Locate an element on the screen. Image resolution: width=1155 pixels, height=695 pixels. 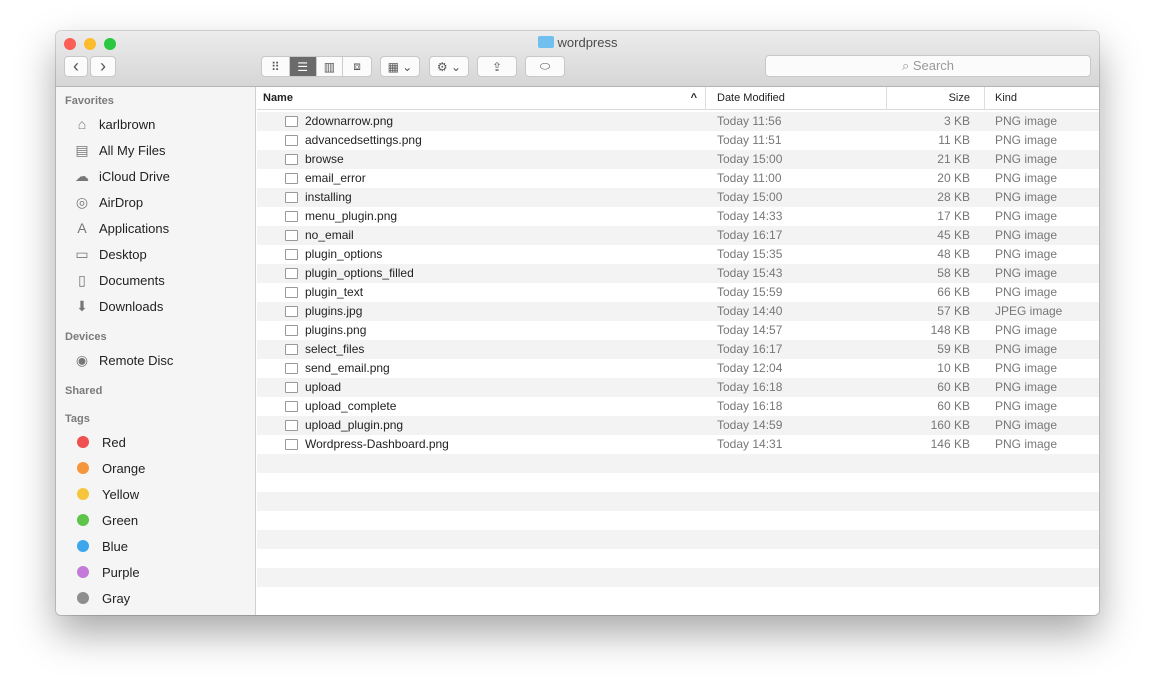
sort-ascending-icon: ^ is located at coordinates (693, 98).